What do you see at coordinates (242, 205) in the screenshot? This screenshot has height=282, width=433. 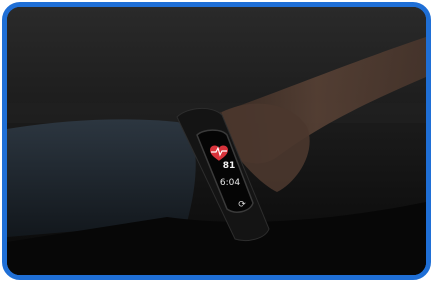 I see `refresh-icon: ⟳` at bounding box center [242, 205].